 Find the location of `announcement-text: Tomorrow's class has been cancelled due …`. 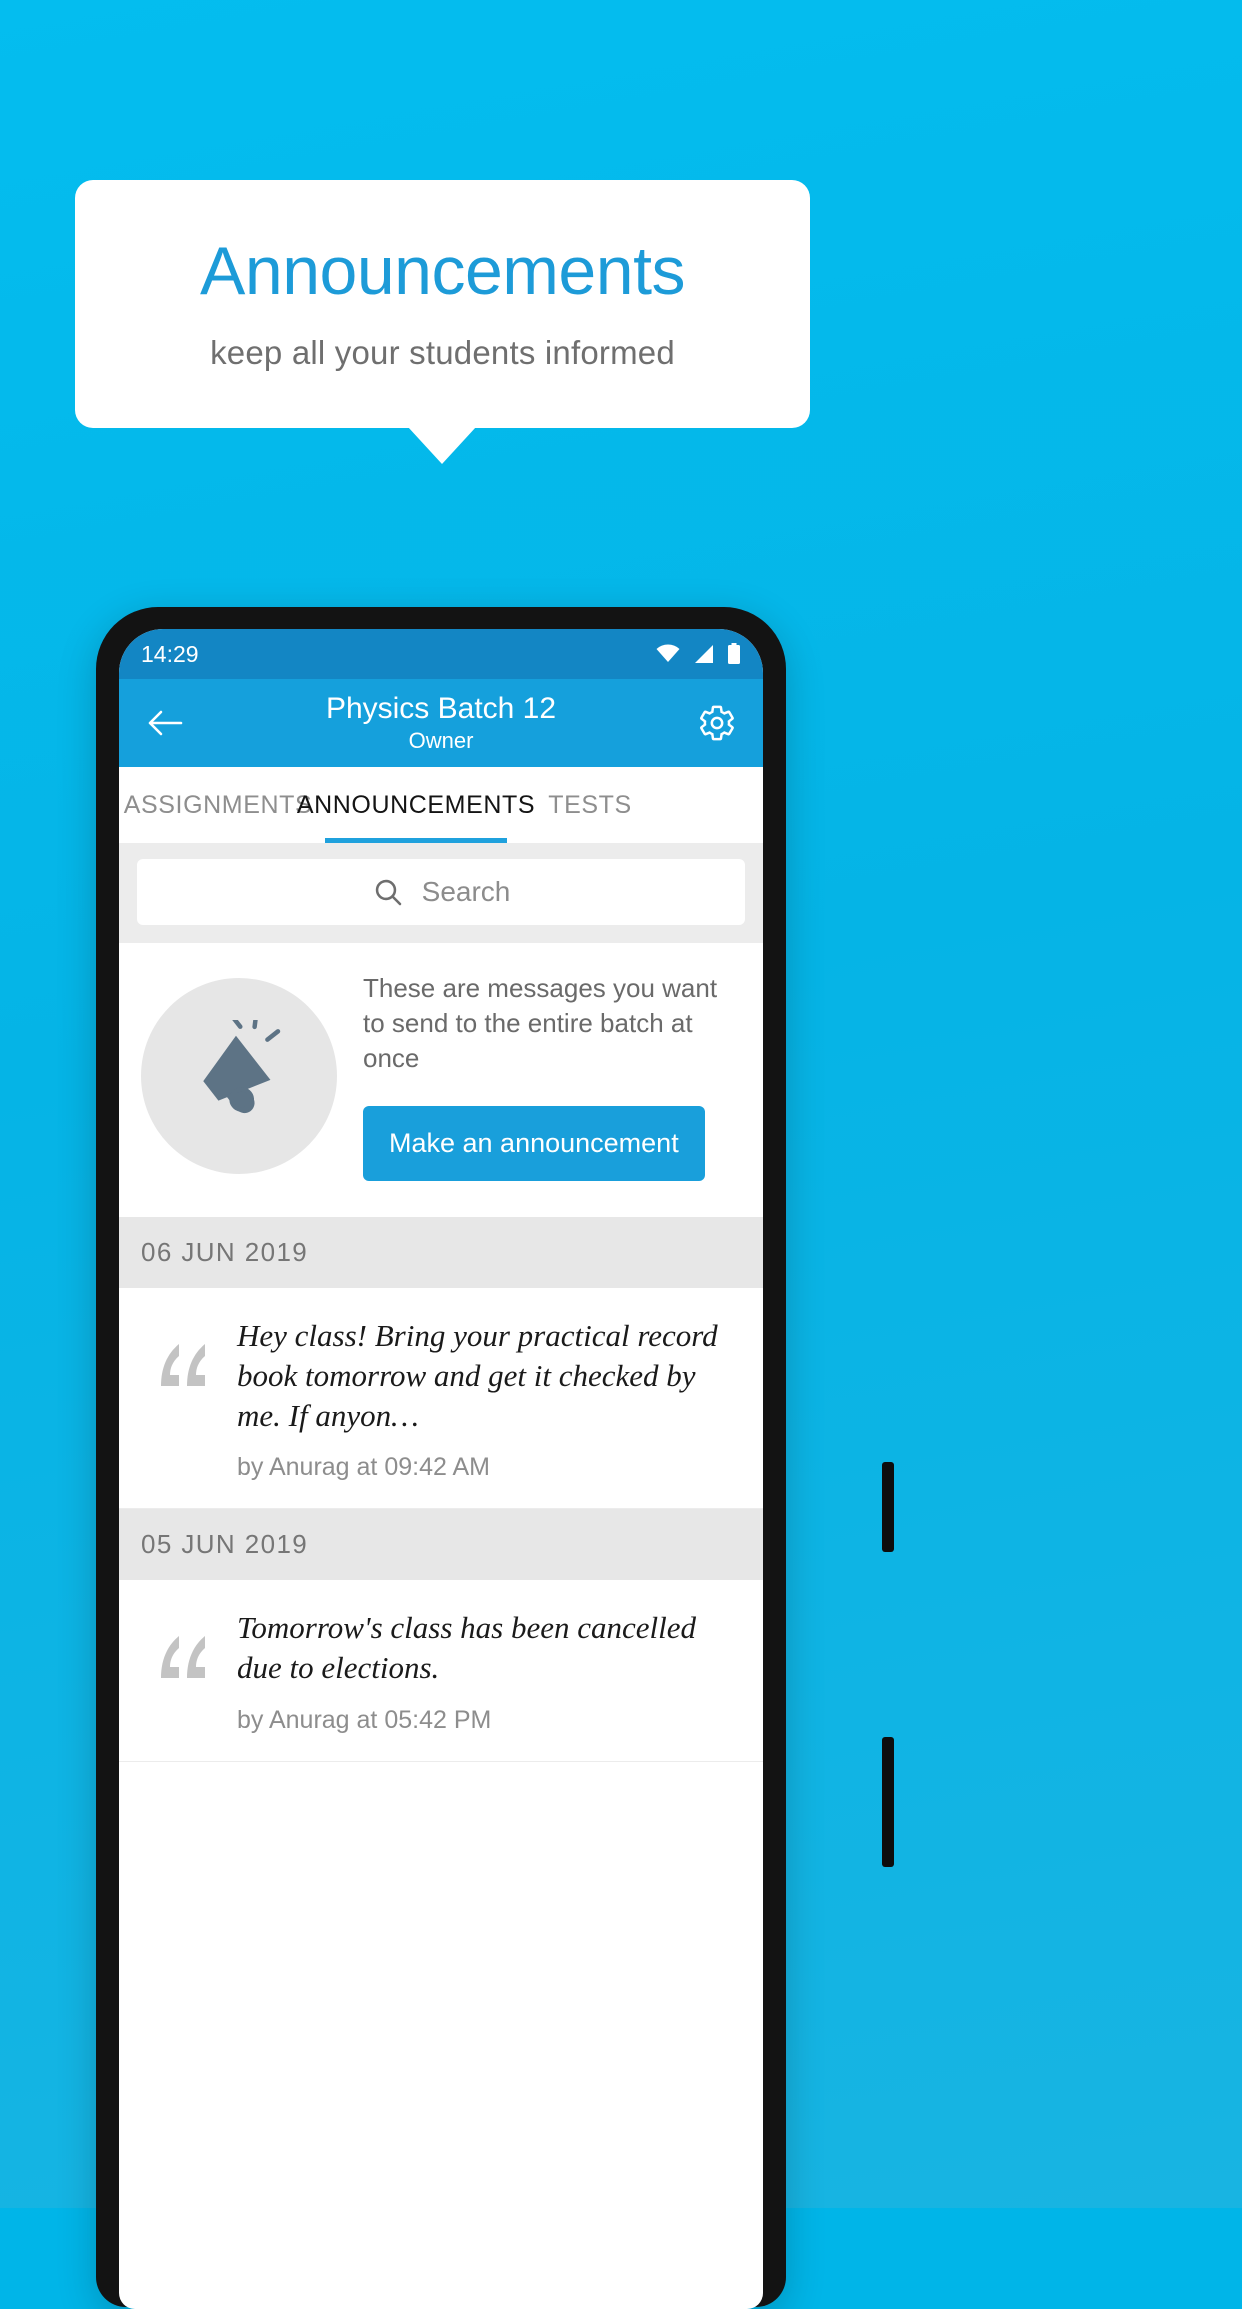

announcement-text: Tomorrow's class has been cancelled due … is located at coordinates (466, 1647).